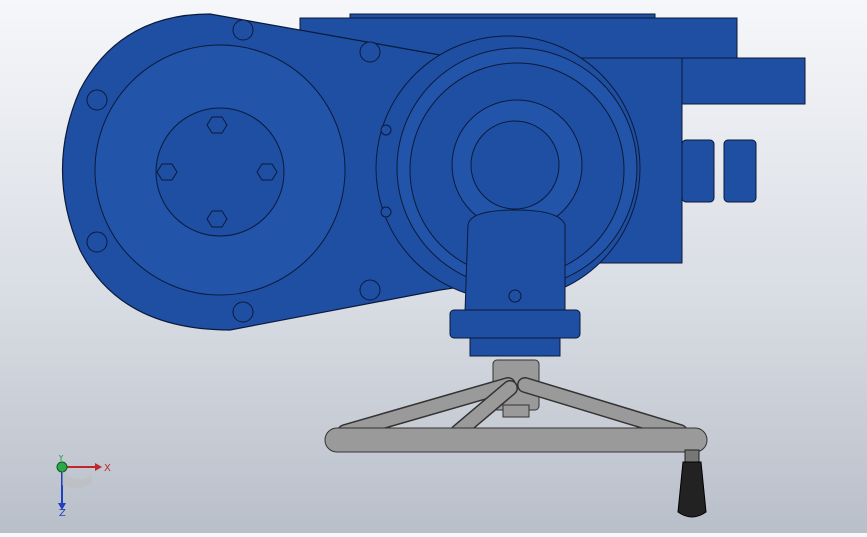  Describe the element at coordinates (62, 512) in the screenshot. I see `z-axis-label: Z` at that location.